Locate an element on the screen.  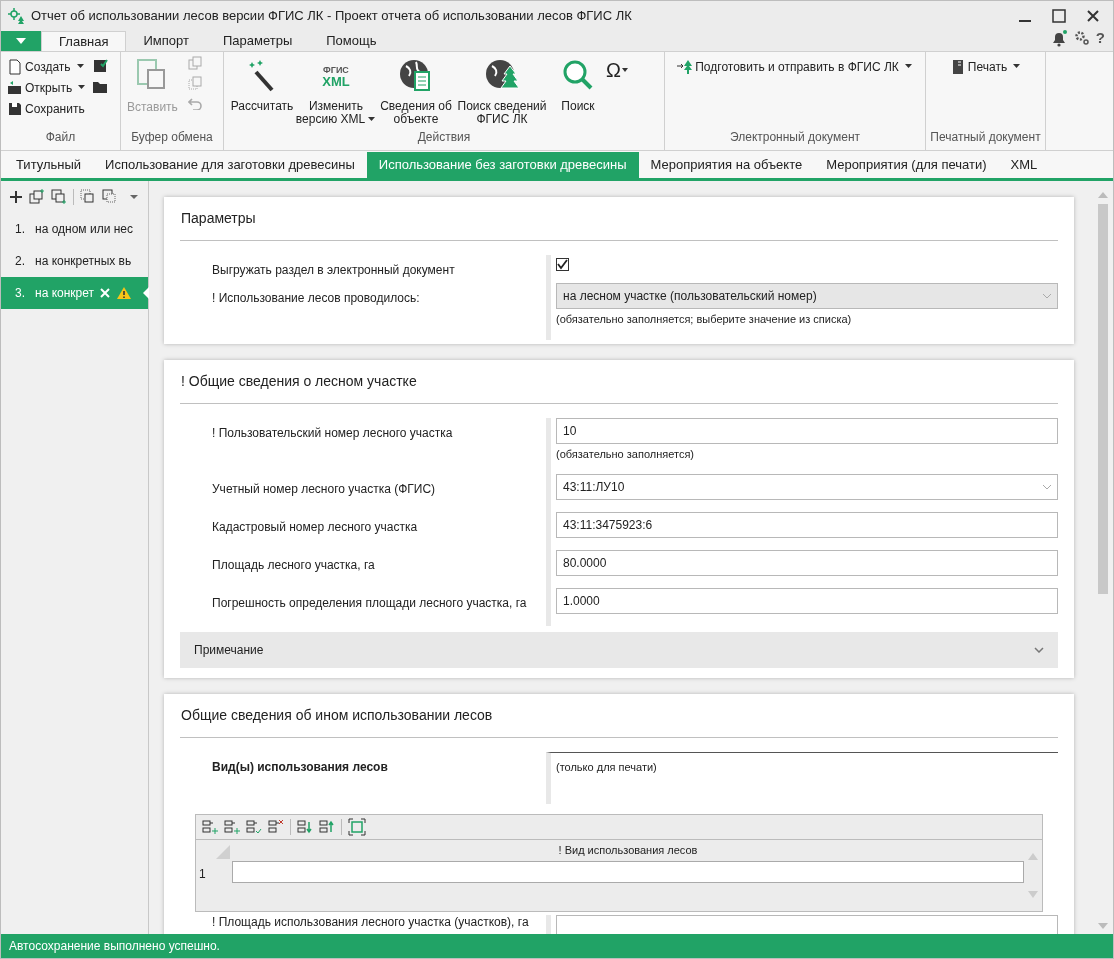
input-field: 80.0000 is located at coordinates (807, 563).